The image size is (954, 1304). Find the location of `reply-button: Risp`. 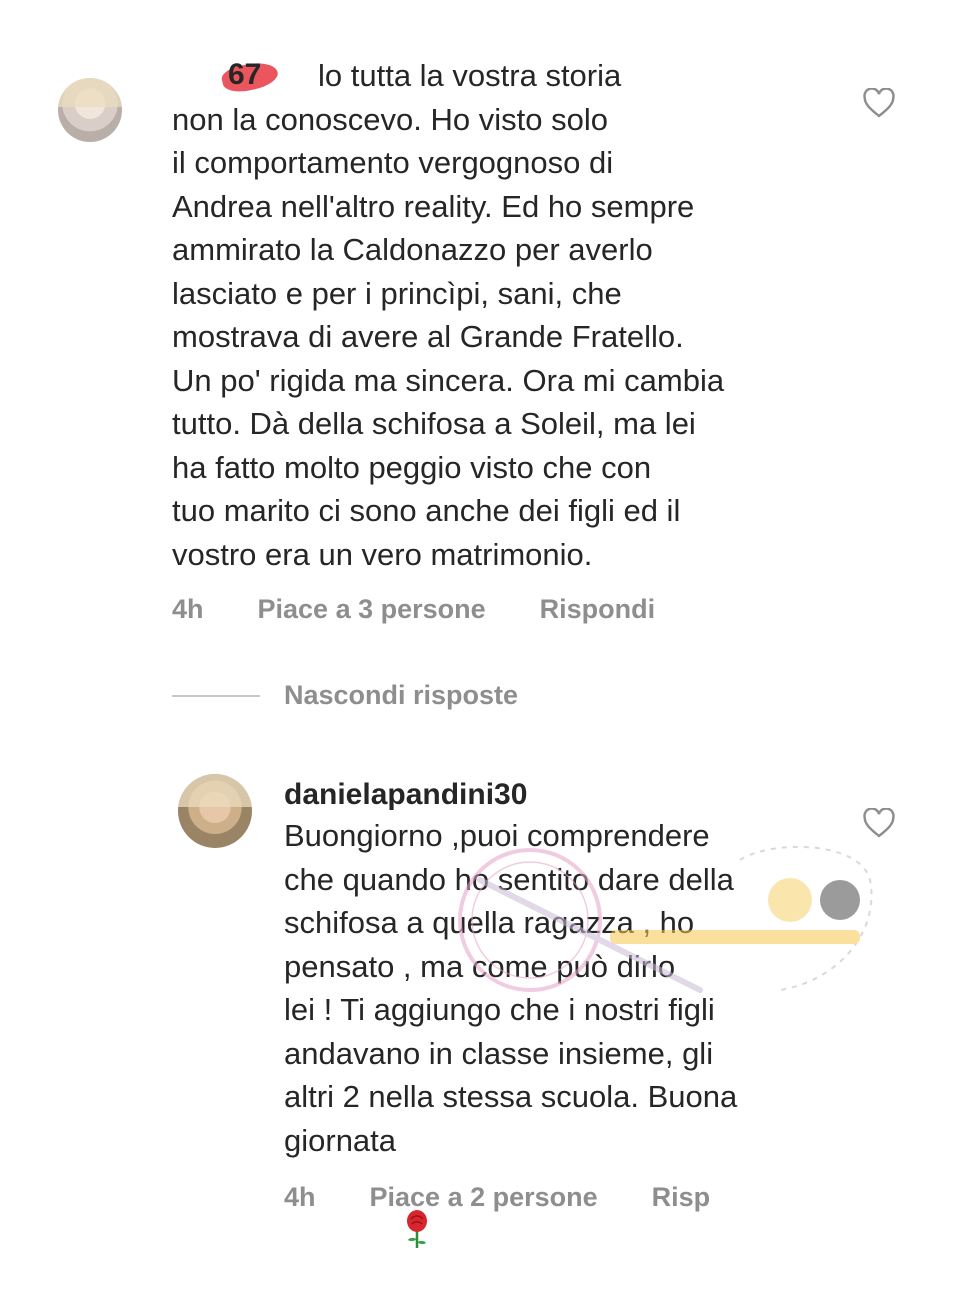

reply-button: Risp is located at coordinates (681, 1197).